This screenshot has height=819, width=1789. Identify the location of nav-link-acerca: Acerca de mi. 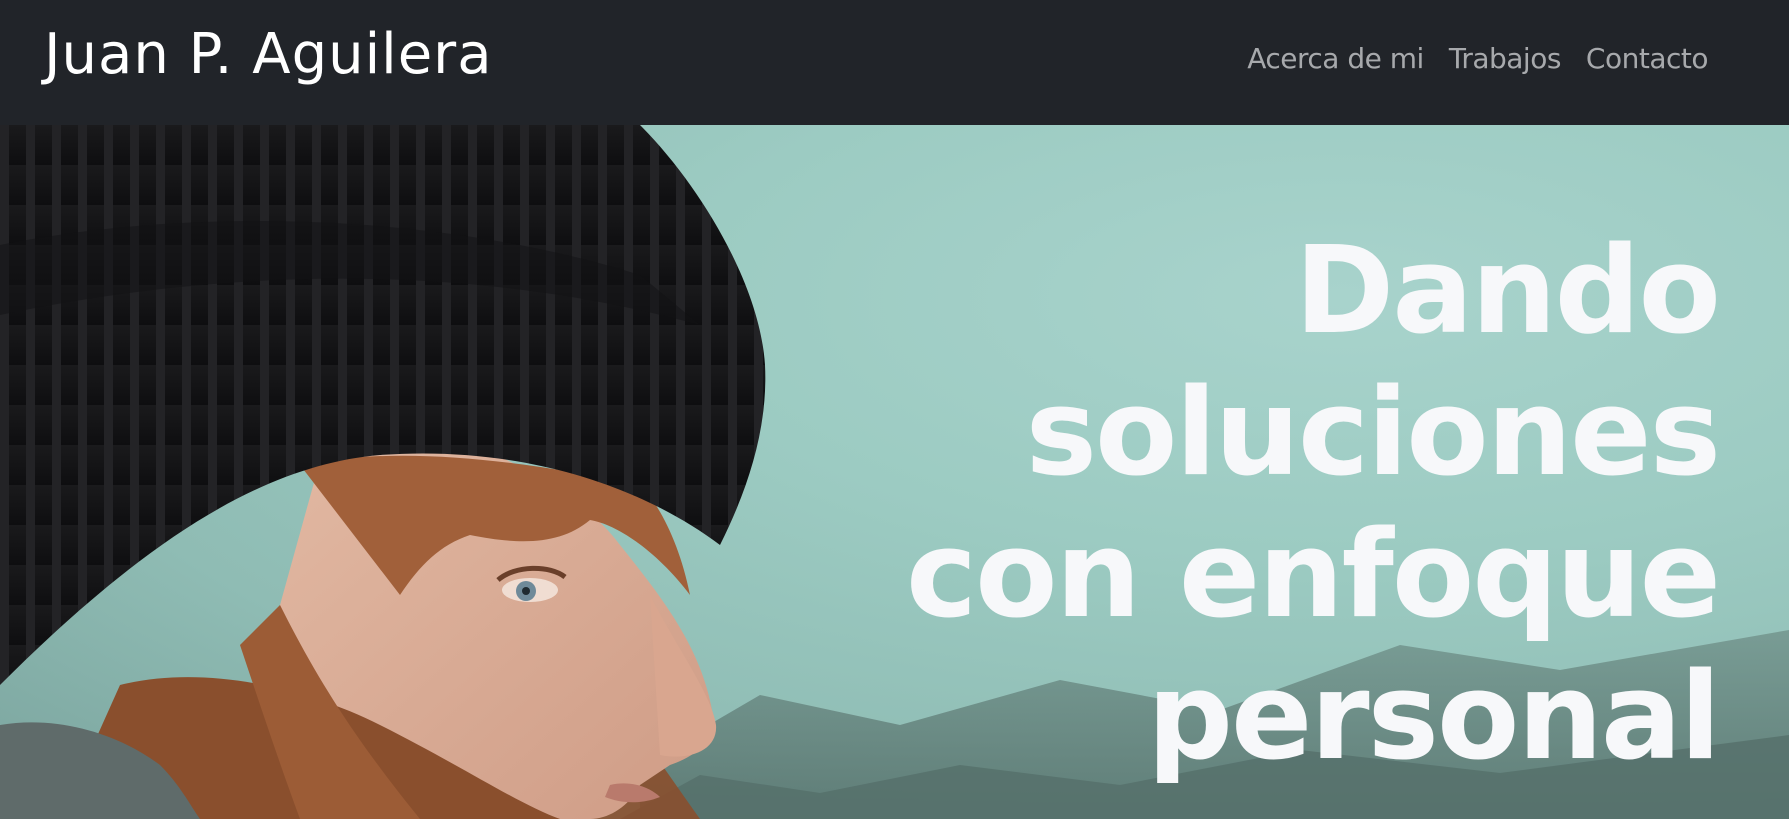
(1335, 58).